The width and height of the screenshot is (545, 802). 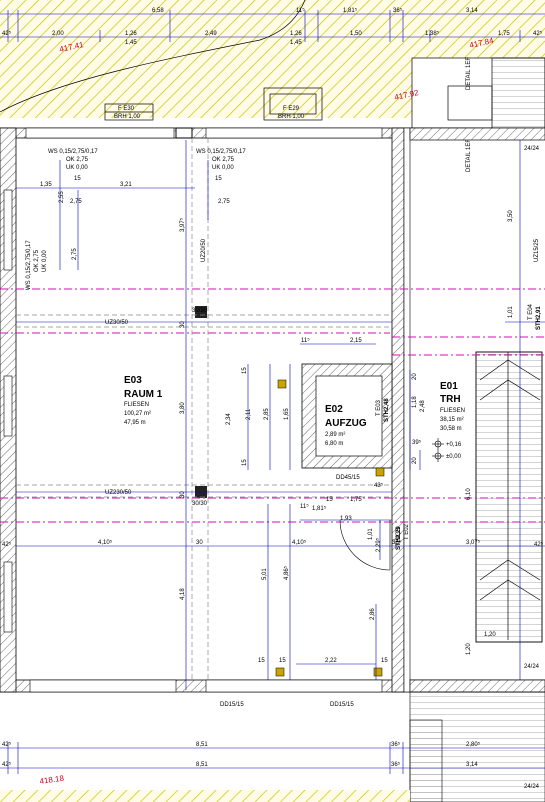 What do you see at coordinates (105, 542) in the screenshot?
I see `dim-410a: 4,10⁵` at bounding box center [105, 542].